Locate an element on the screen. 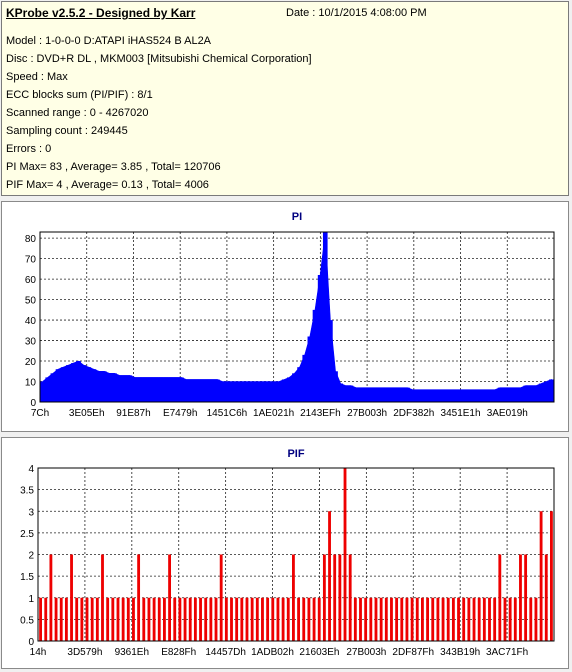 The height and width of the screenshot is (672, 572). y-tick-label: 3.5 is located at coordinates (27, 491).